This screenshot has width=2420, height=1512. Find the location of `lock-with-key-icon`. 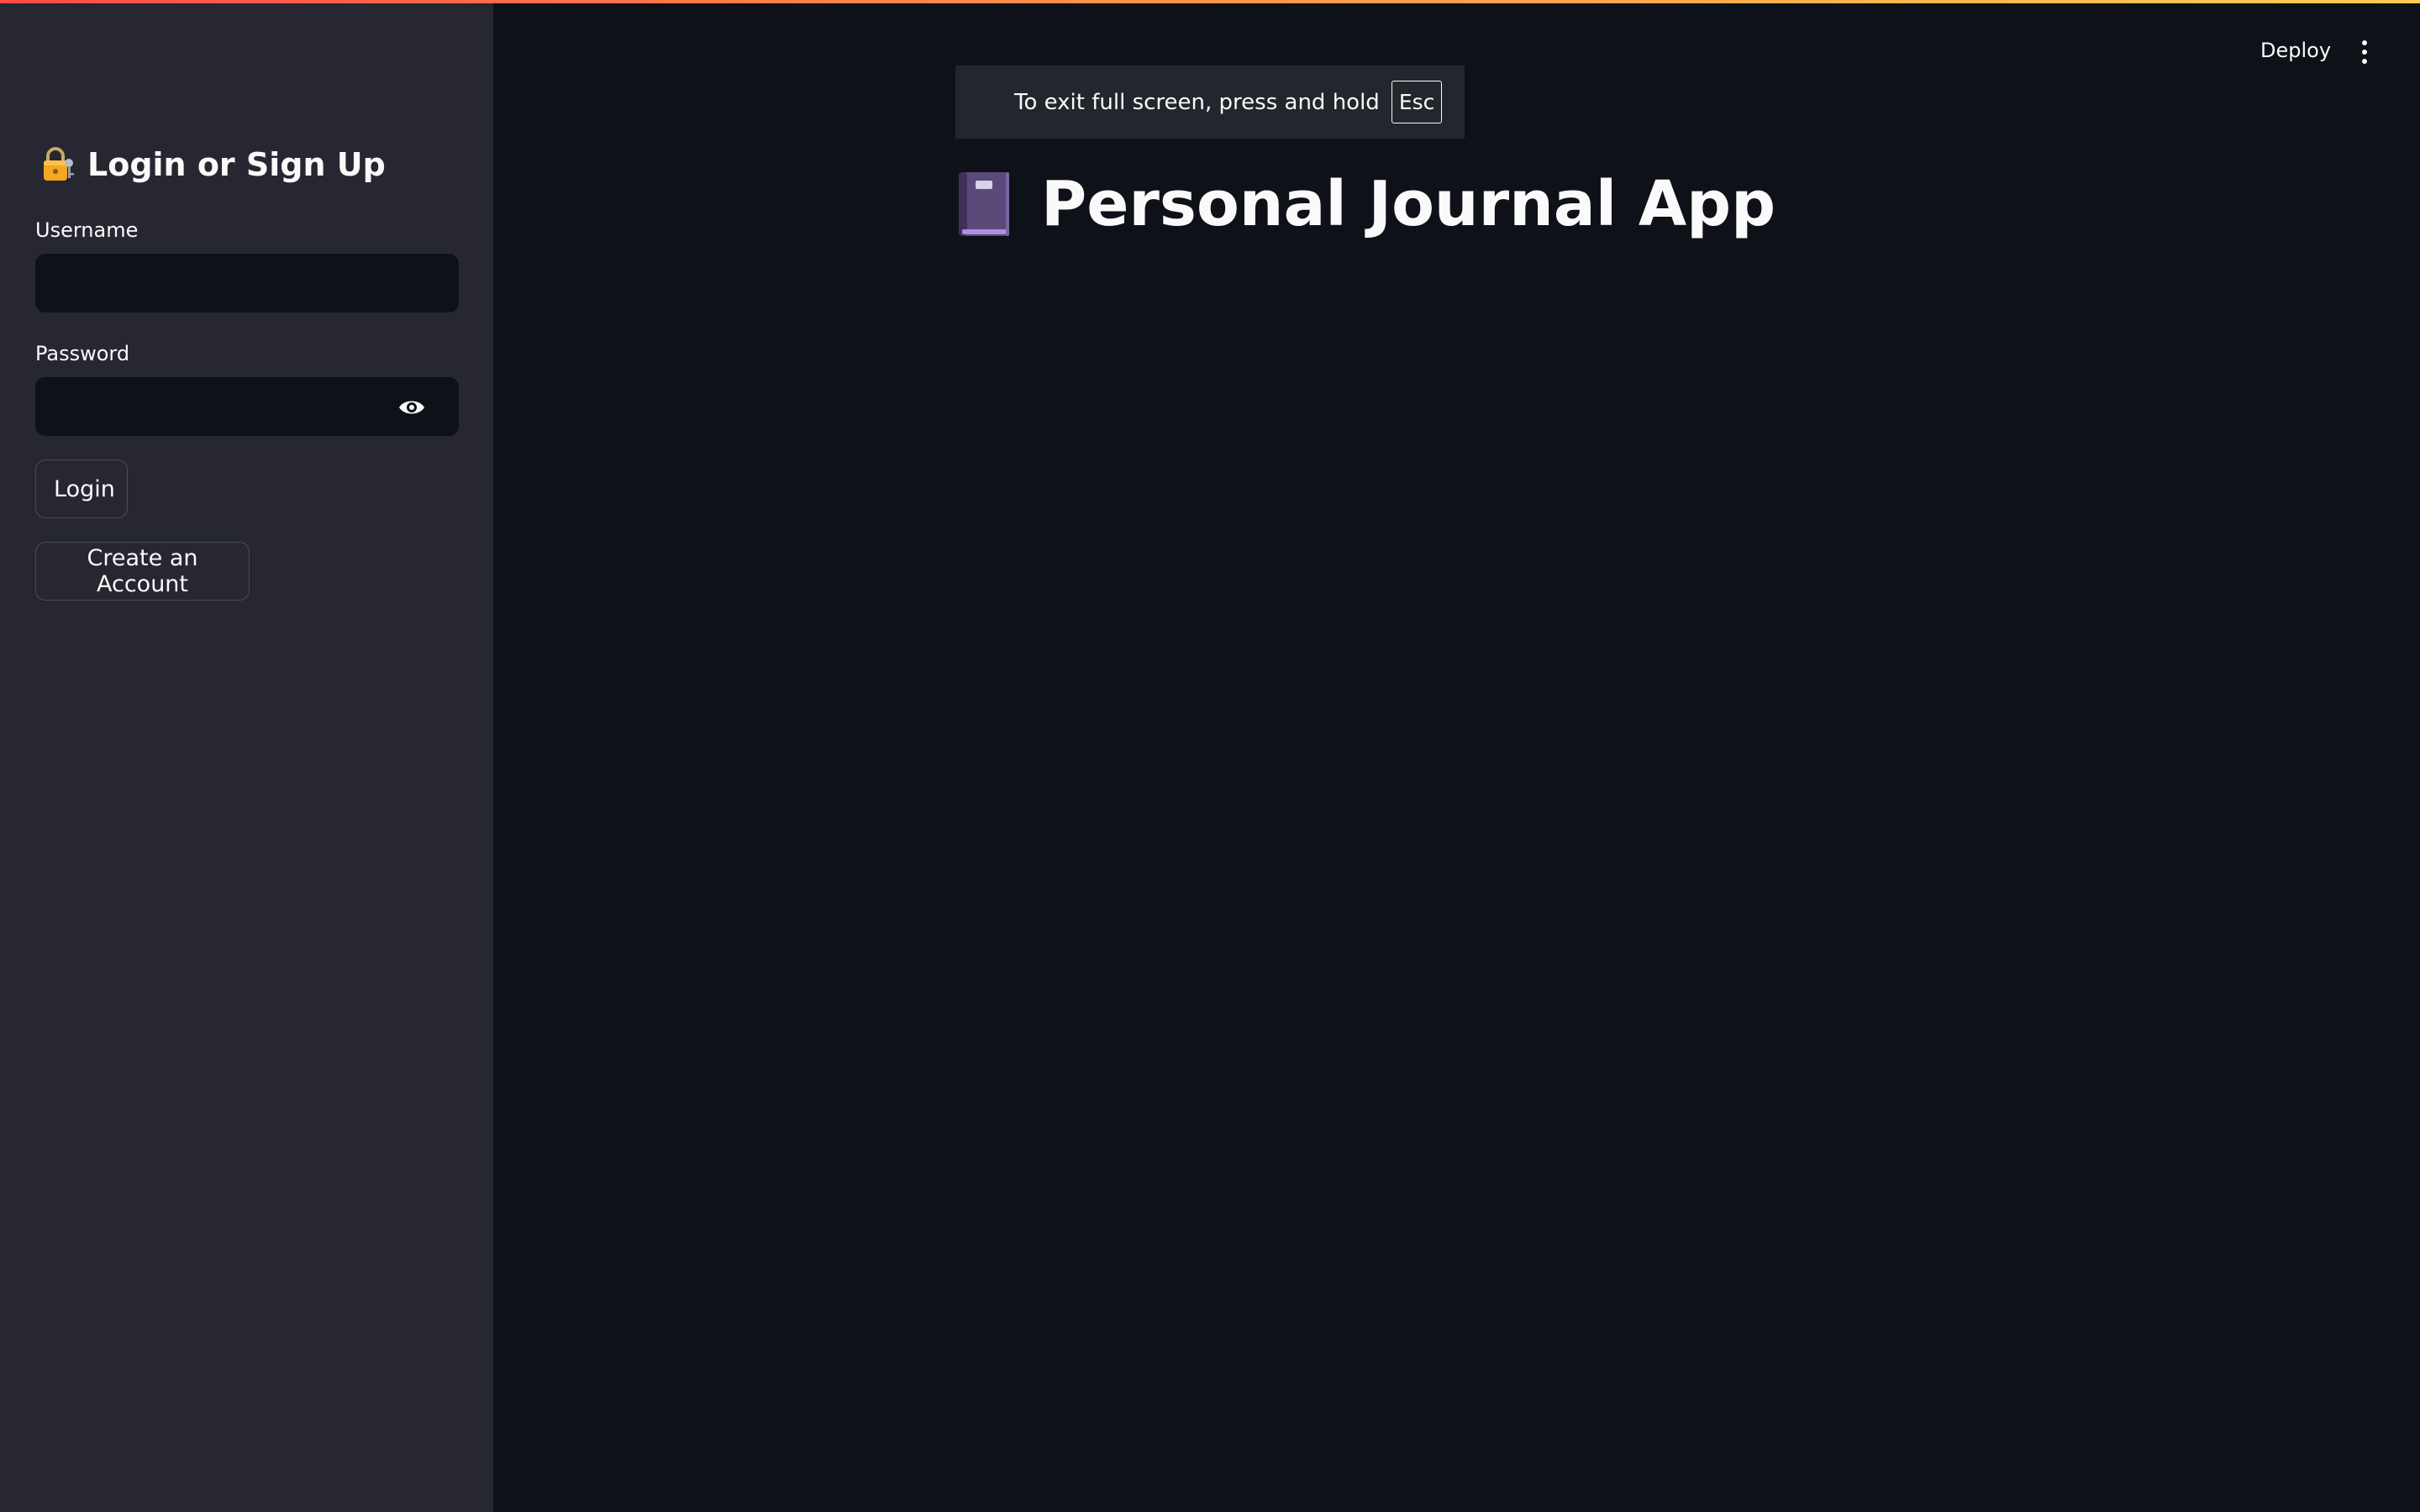

lock-with-key-icon is located at coordinates (59, 164).